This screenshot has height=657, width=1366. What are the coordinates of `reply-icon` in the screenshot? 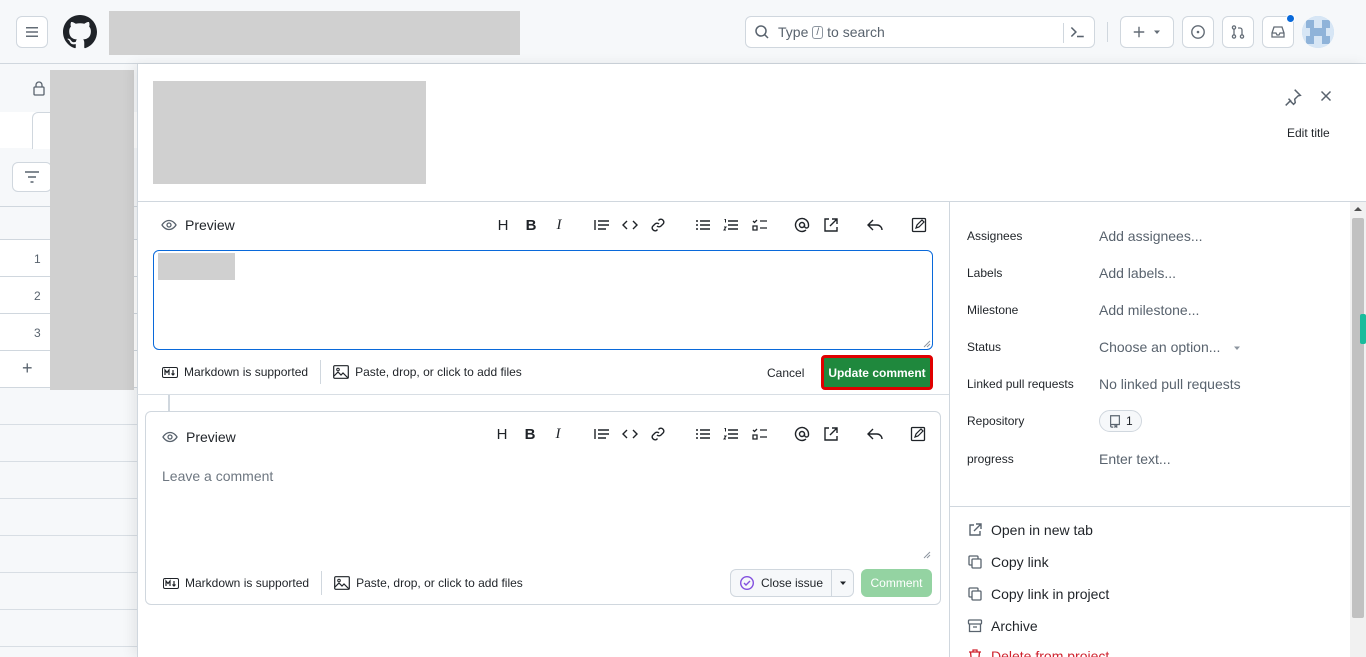 It's located at (875, 225).